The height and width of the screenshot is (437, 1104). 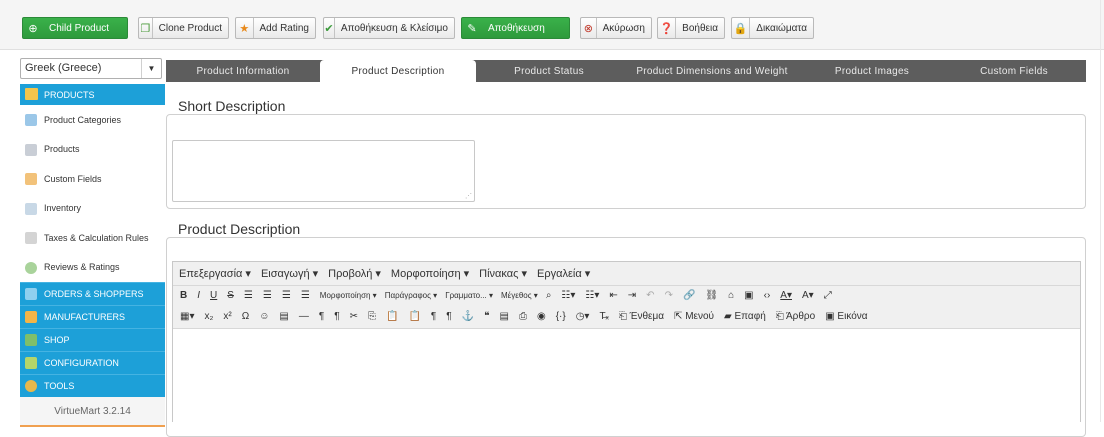 I want to click on image-button: ▣ Εικόνα, so click(x=846, y=316).